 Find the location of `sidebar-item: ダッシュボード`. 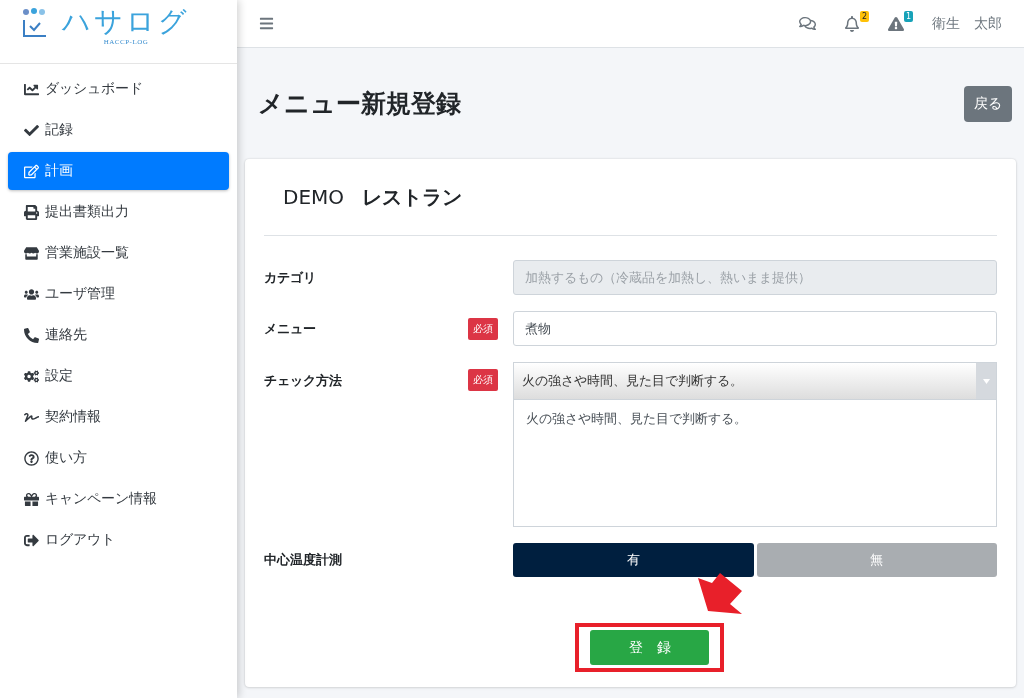

sidebar-item: ダッシュボード is located at coordinates (118, 89).